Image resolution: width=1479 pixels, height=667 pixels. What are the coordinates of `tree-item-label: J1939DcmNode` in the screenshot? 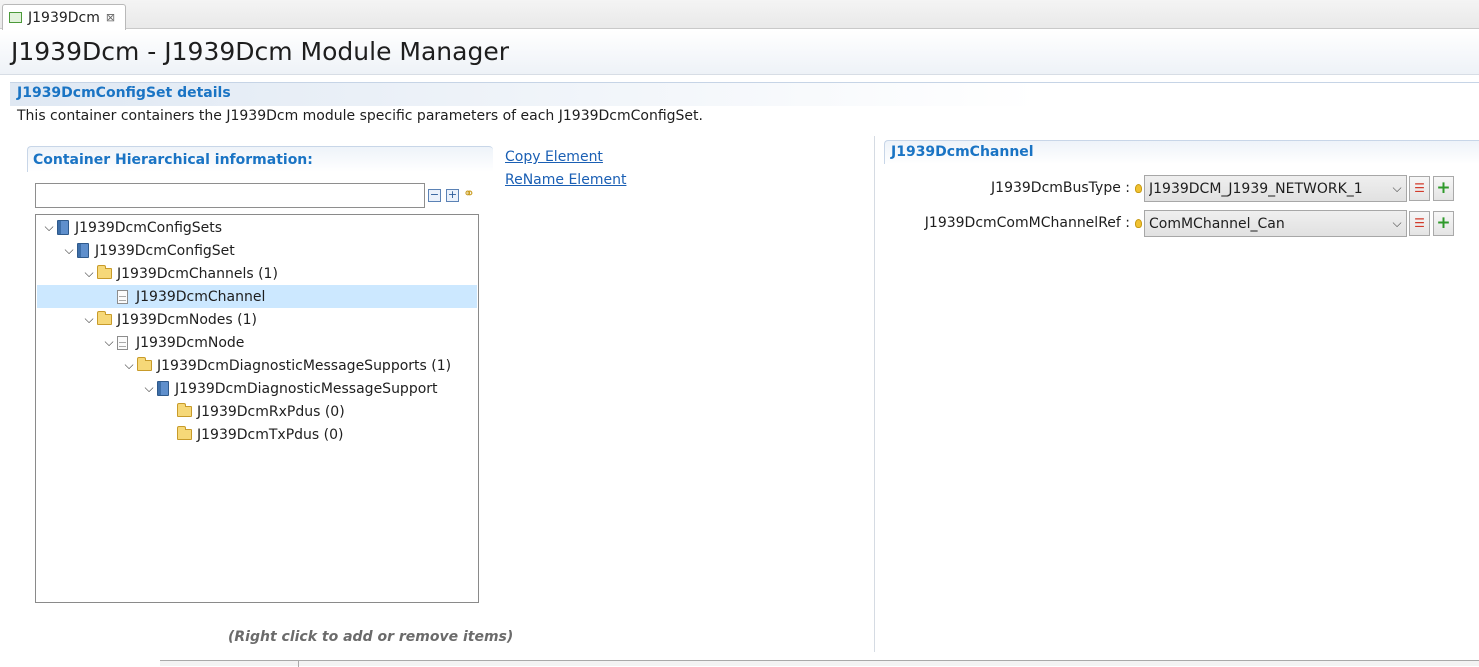 It's located at (190, 342).